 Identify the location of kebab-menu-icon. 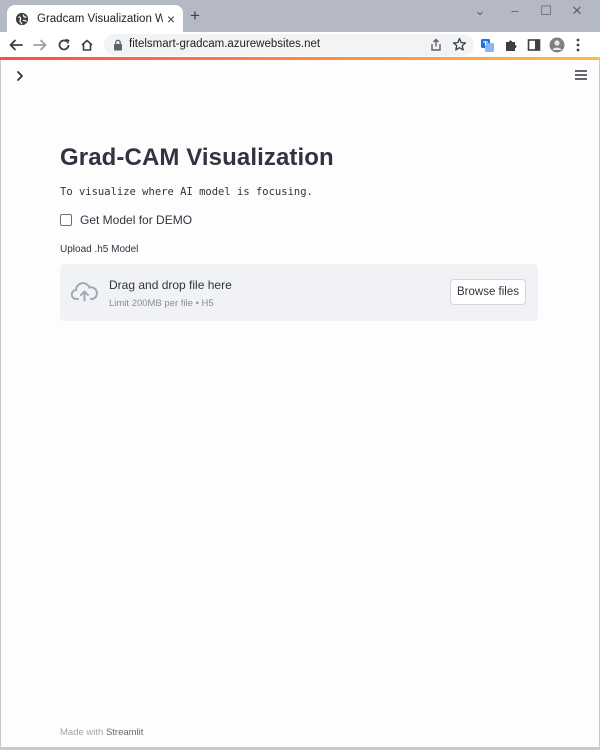
(578, 45).